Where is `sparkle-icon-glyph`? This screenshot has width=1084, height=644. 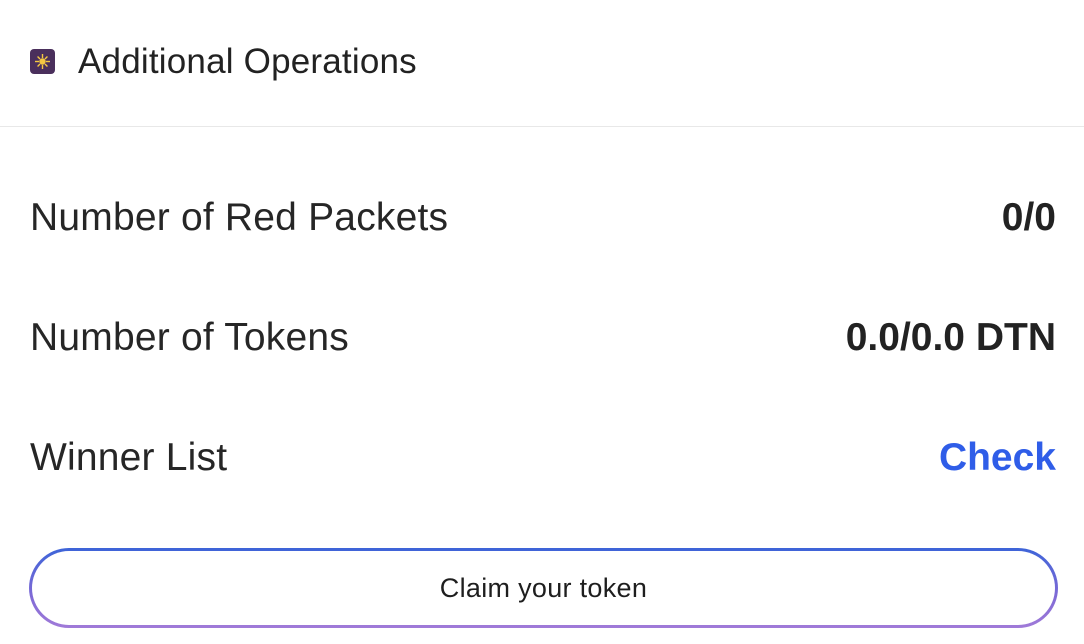
sparkle-icon-glyph is located at coordinates (42, 61).